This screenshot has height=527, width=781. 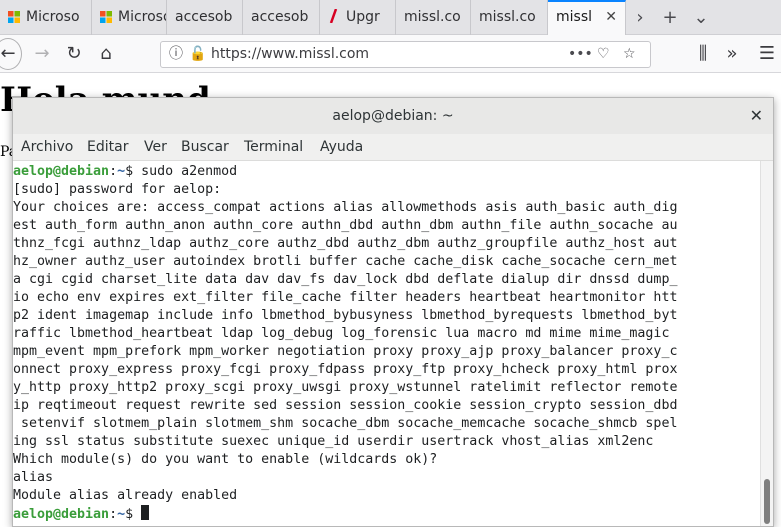 I want to click on terminal-menubar: Archivo Editar Ver Buscar Terminal Ayuda, so click(x=393, y=147).